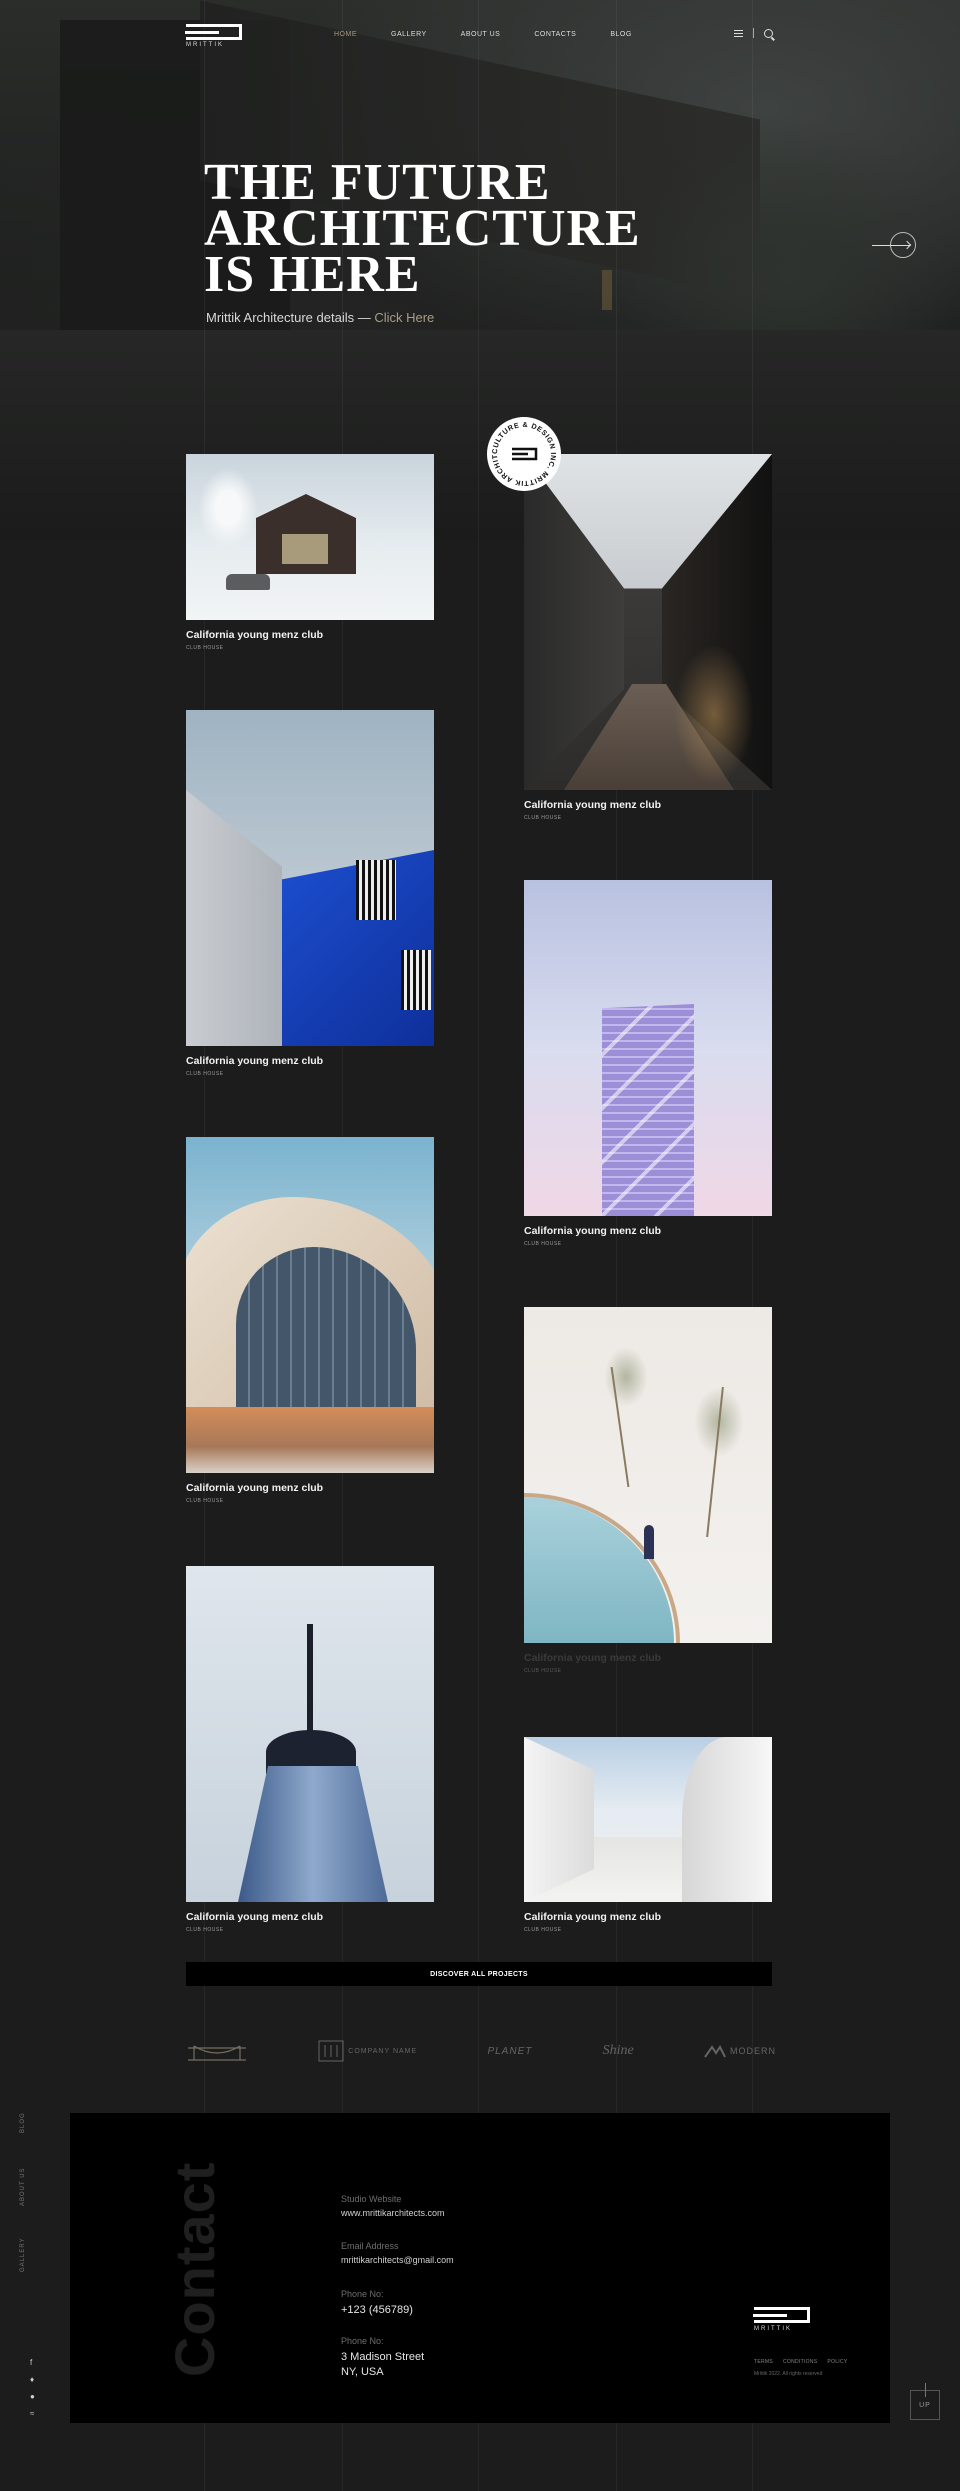 The width and height of the screenshot is (960, 2491). What do you see at coordinates (393, 2213) in the screenshot?
I see `website-link: www.mrittikarchitects.com` at bounding box center [393, 2213].